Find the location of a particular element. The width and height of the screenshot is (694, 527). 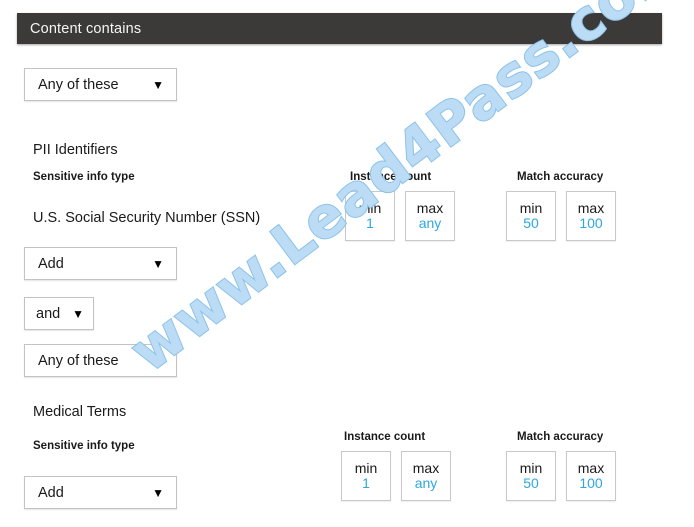

match-accuracy-fields-medical: min 50 max 100 is located at coordinates (561, 476).